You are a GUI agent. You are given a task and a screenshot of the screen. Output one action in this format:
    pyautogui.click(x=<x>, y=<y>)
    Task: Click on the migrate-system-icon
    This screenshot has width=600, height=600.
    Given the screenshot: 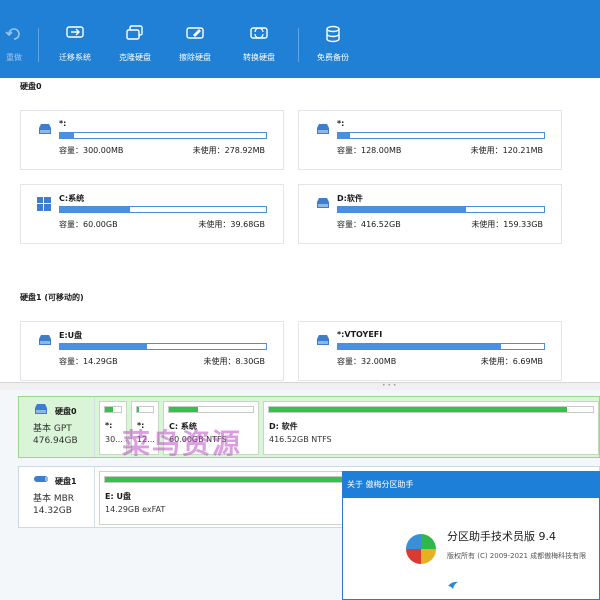 What is the action you would take?
    pyautogui.click(x=75, y=32)
    